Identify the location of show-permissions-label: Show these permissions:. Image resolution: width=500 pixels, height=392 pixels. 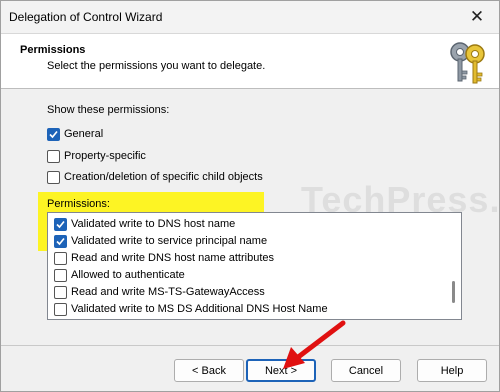
(108, 110).